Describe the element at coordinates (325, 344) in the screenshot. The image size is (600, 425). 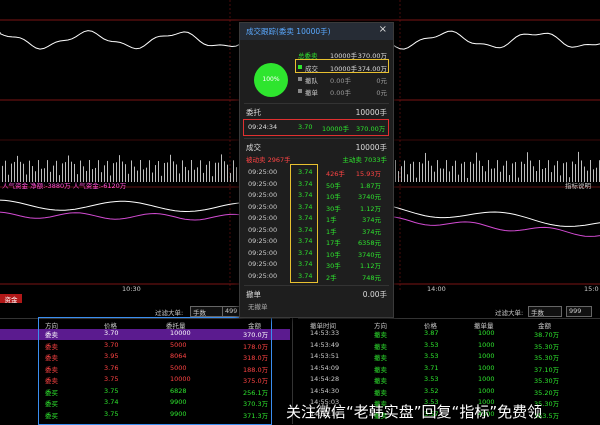
I see `cell-time: 14:53:49` at that location.